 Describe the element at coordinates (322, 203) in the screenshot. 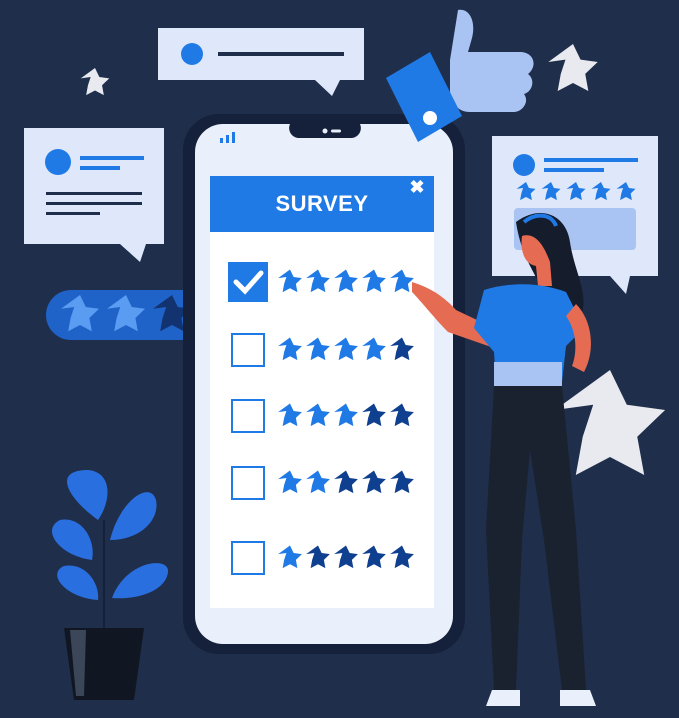

I see `survey-title: SURVEY` at that location.